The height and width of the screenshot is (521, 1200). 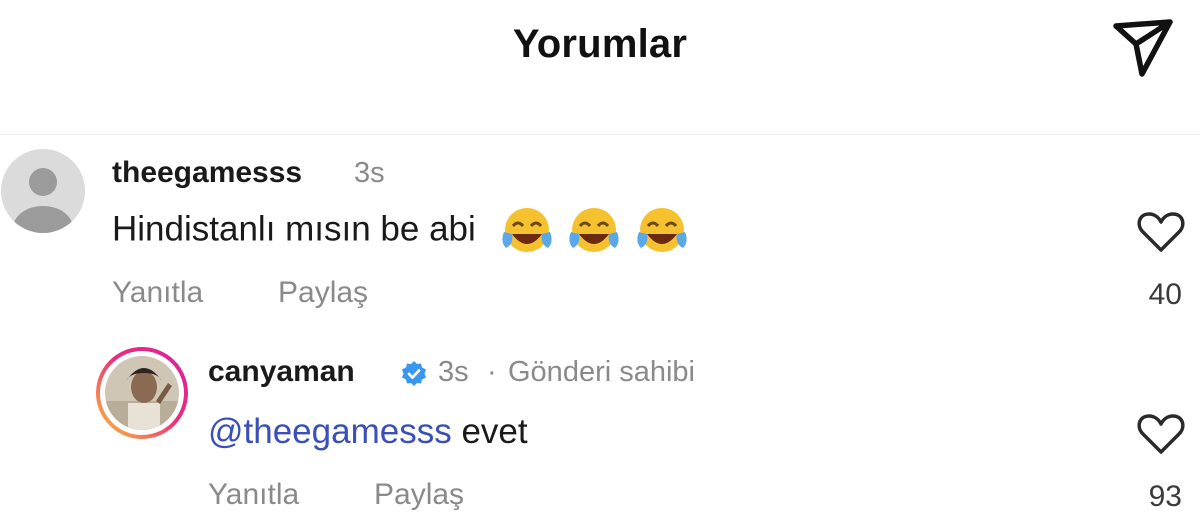 What do you see at coordinates (600, 134) in the screenshot?
I see `divider` at bounding box center [600, 134].